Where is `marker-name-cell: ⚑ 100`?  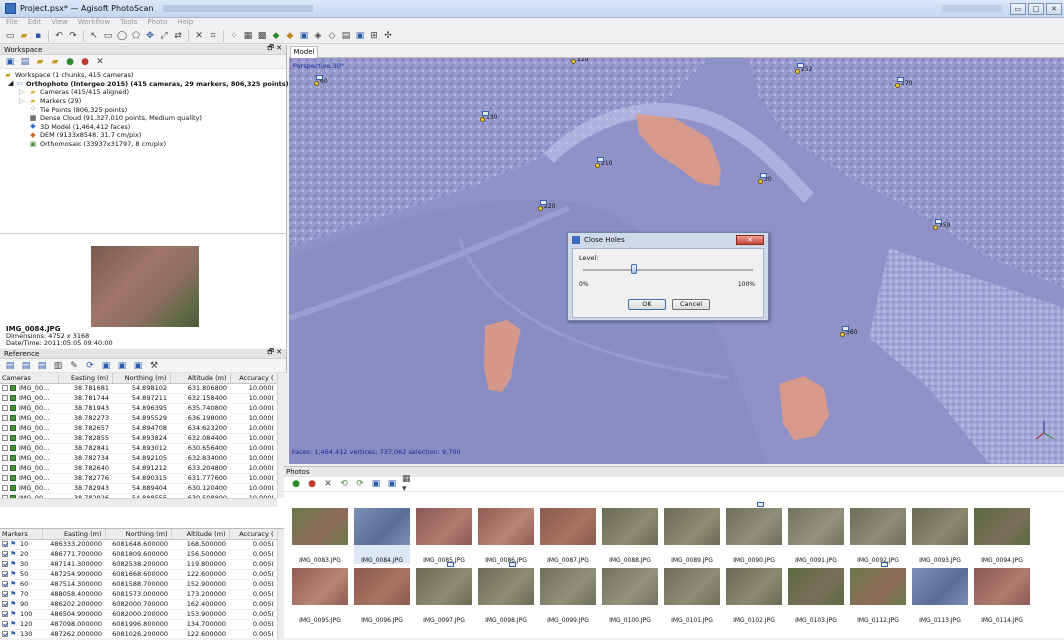
marker-name-cell: ⚑ 100 is located at coordinates (21, 614).